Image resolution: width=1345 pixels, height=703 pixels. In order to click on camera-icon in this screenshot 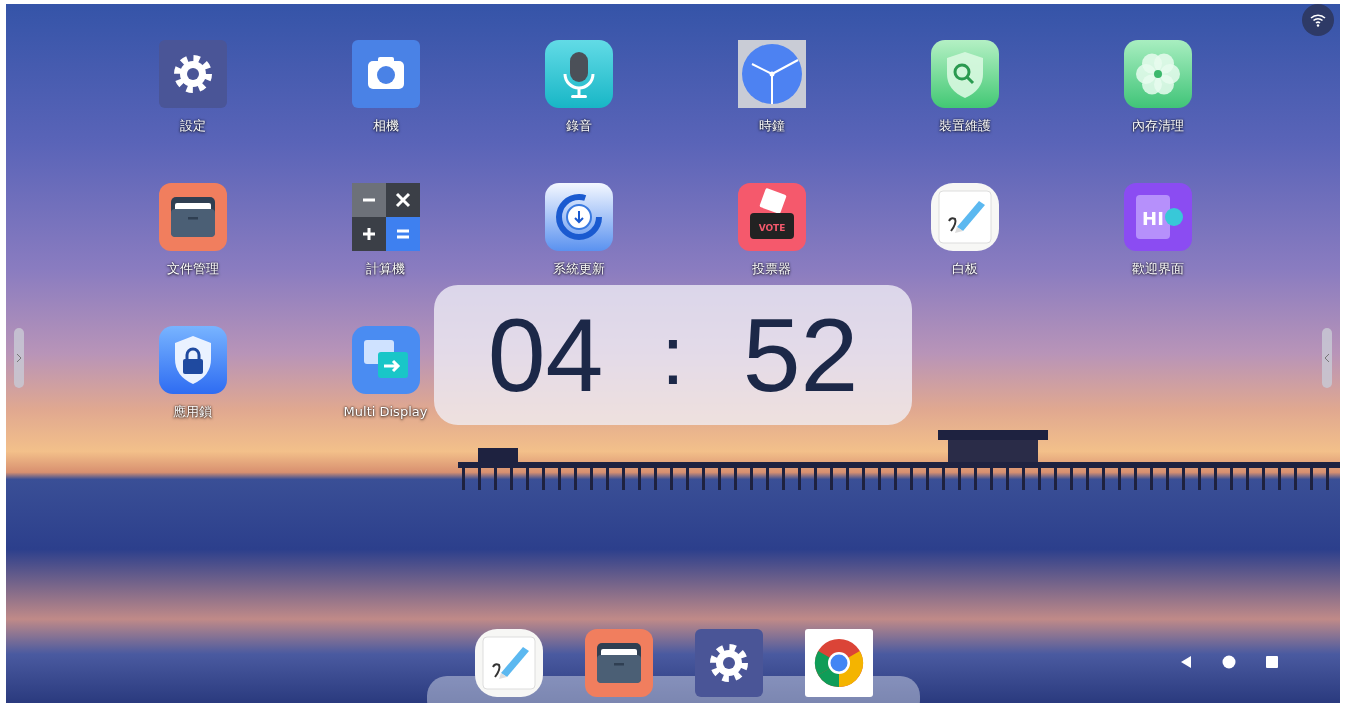, I will do `click(385, 74)`.